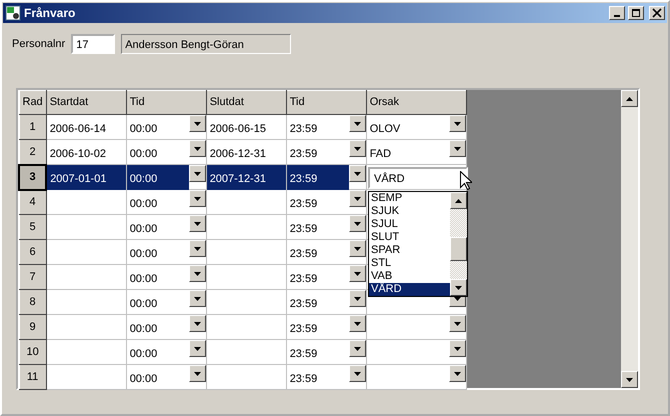 This screenshot has height=416, width=670. I want to click on row-number: 11, so click(32, 377).